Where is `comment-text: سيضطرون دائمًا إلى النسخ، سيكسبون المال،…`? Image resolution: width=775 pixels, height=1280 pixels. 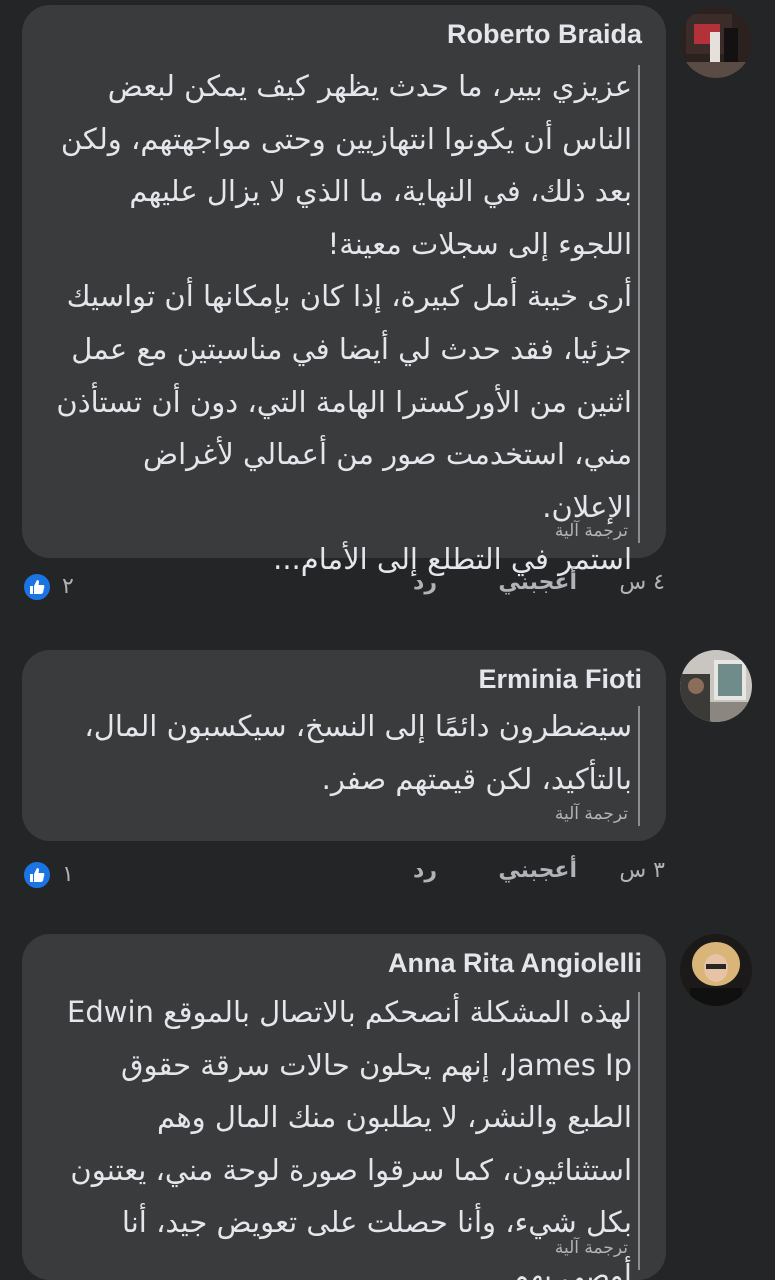
comment-text: سيضطرون دائمًا إلى النسخ، سيكسبون المال،… is located at coordinates (358, 752).